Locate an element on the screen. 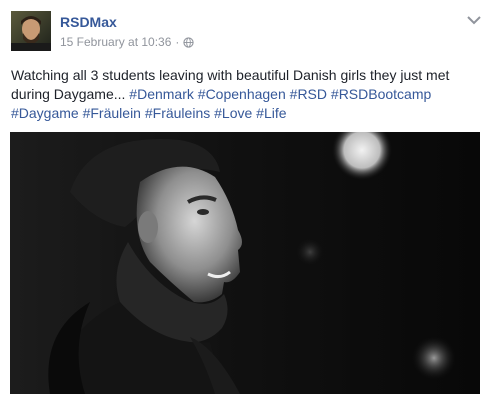 This screenshot has width=490, height=405. hashtag-link: #Fräulein is located at coordinates (112, 113).